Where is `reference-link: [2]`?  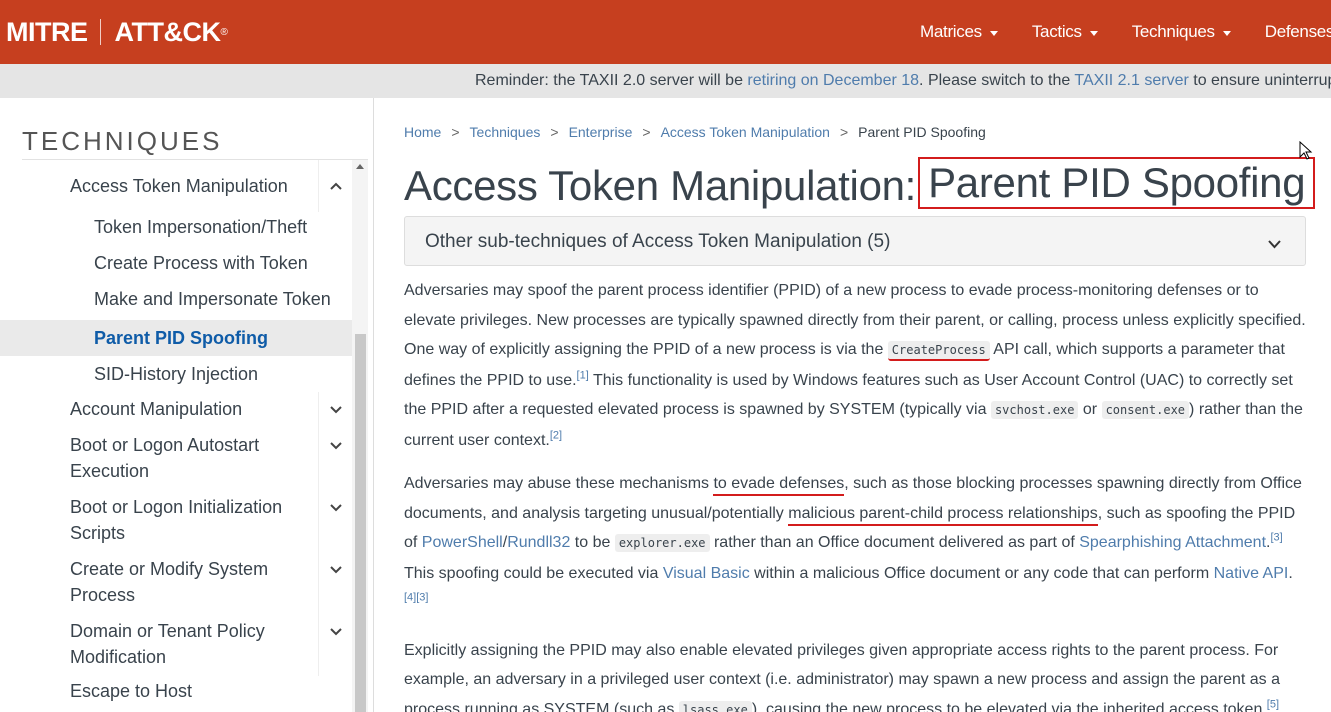
reference-link: [2] is located at coordinates (556, 435).